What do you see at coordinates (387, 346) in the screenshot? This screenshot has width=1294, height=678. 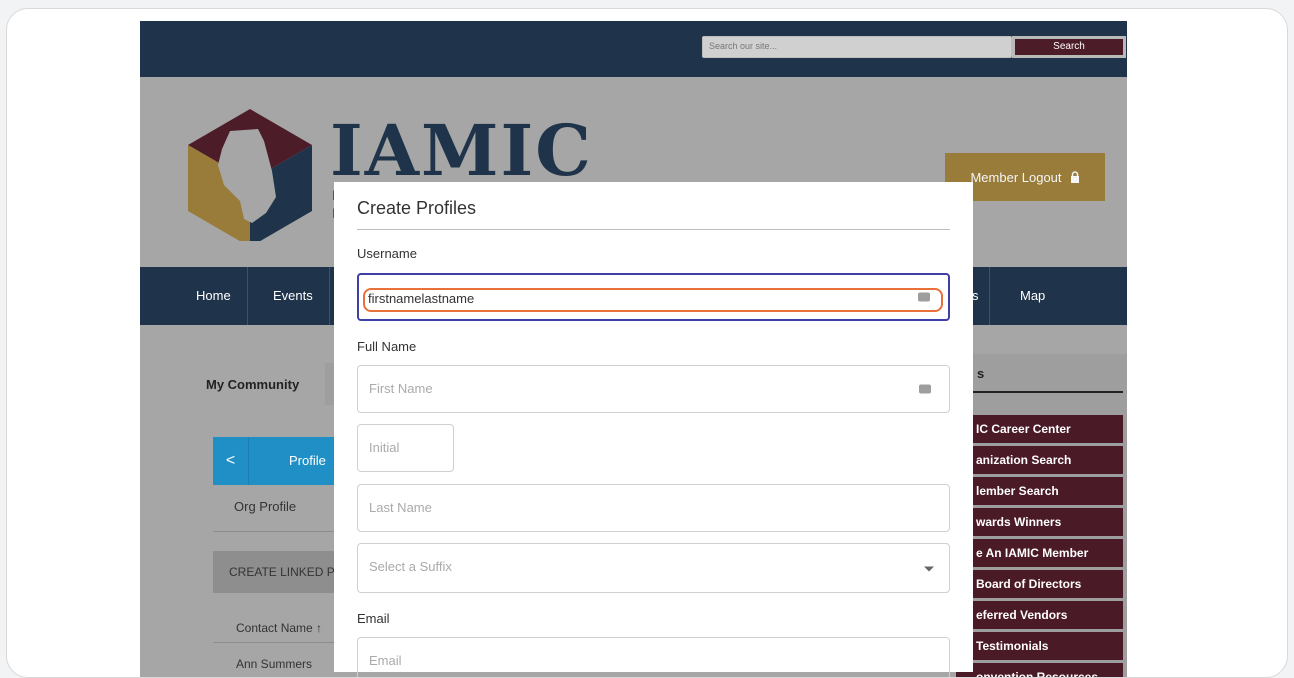 I see `full-name-label: Full Name` at bounding box center [387, 346].